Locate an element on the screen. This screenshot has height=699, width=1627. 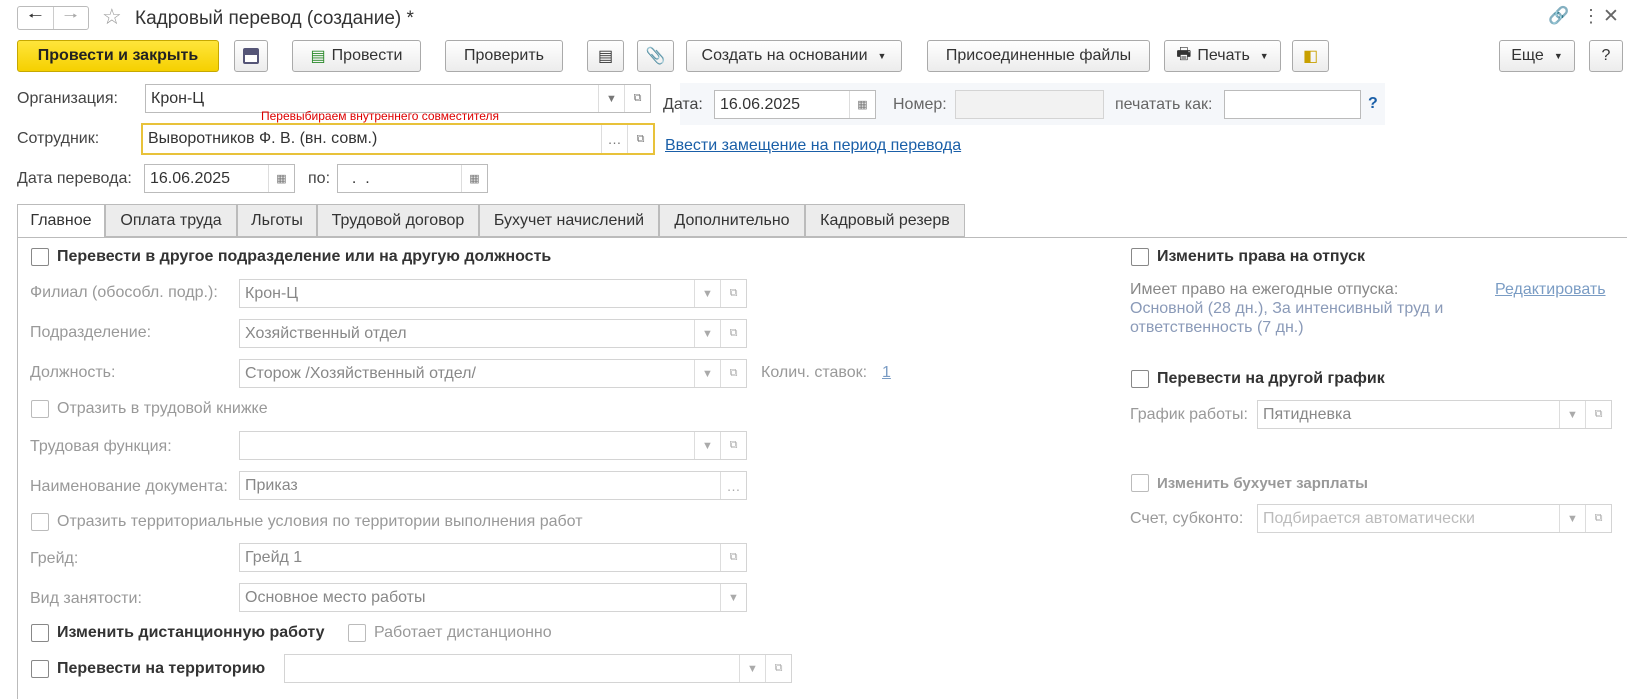
date-field: 16.06.2025 ▦ is located at coordinates (795, 104).